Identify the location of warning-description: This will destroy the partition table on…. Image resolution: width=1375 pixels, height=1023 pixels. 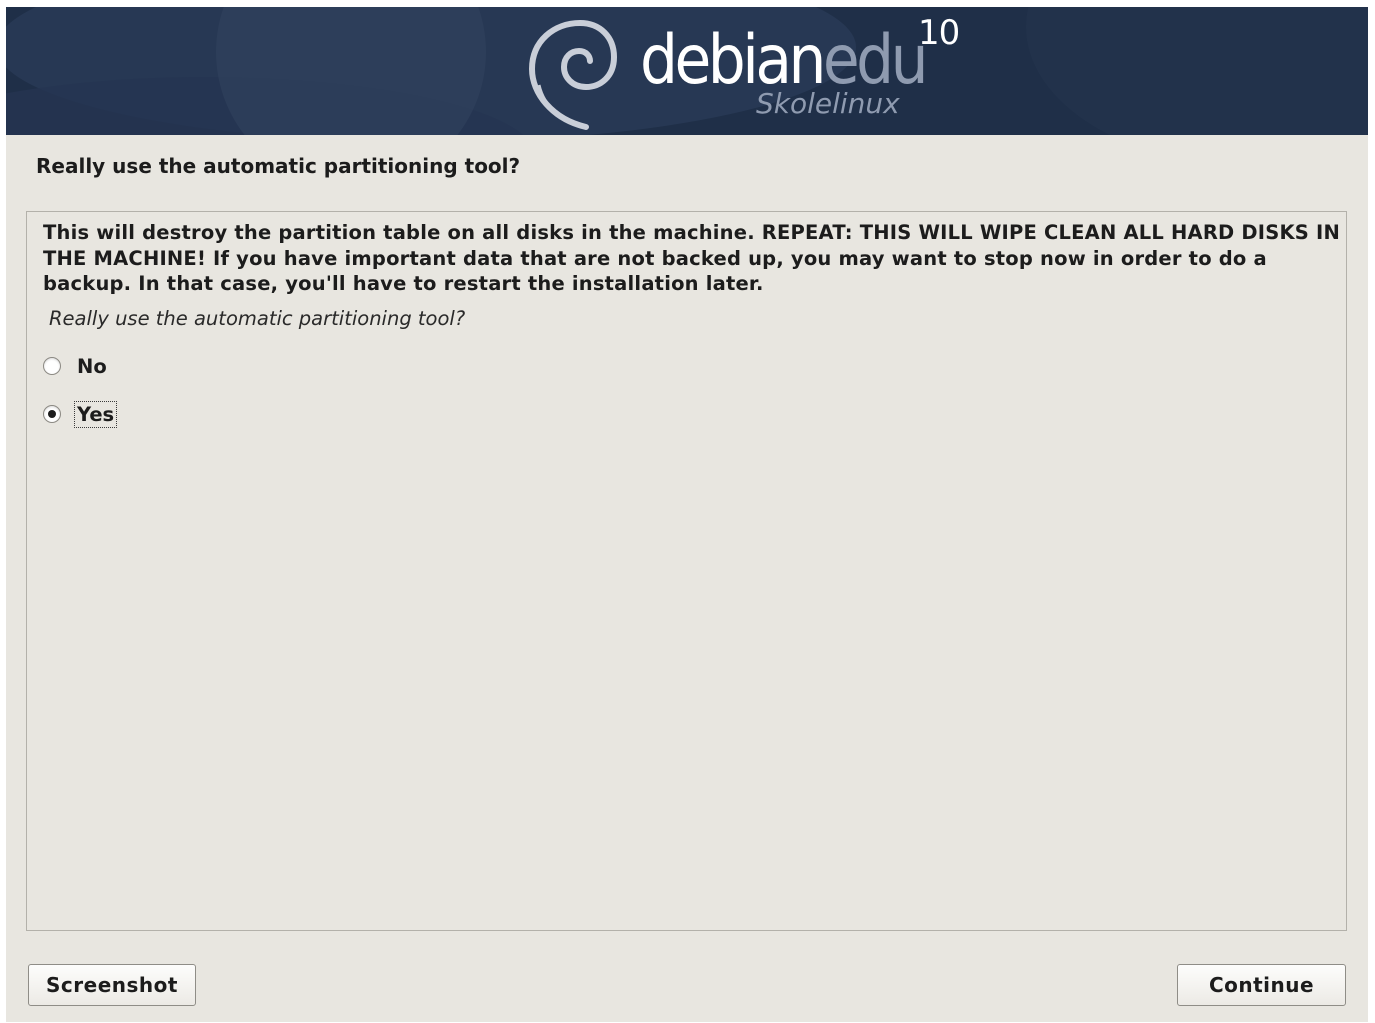
(692, 258).